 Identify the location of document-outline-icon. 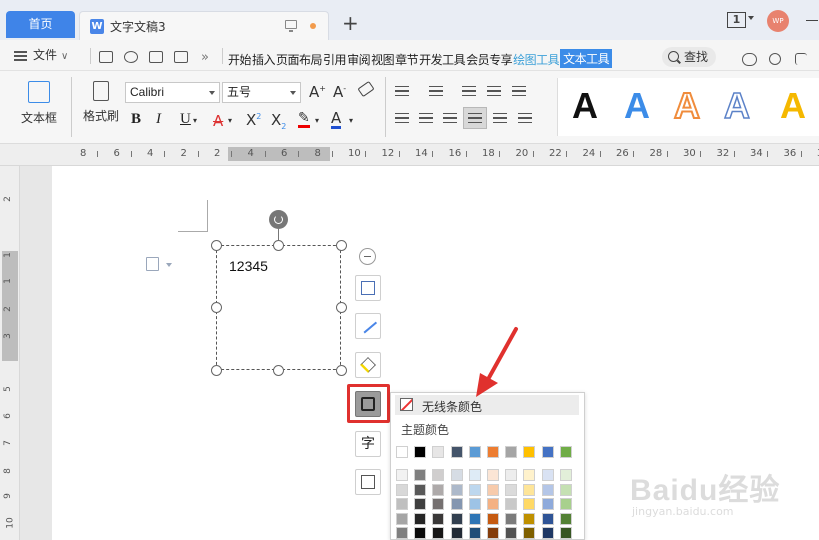
(152, 264).